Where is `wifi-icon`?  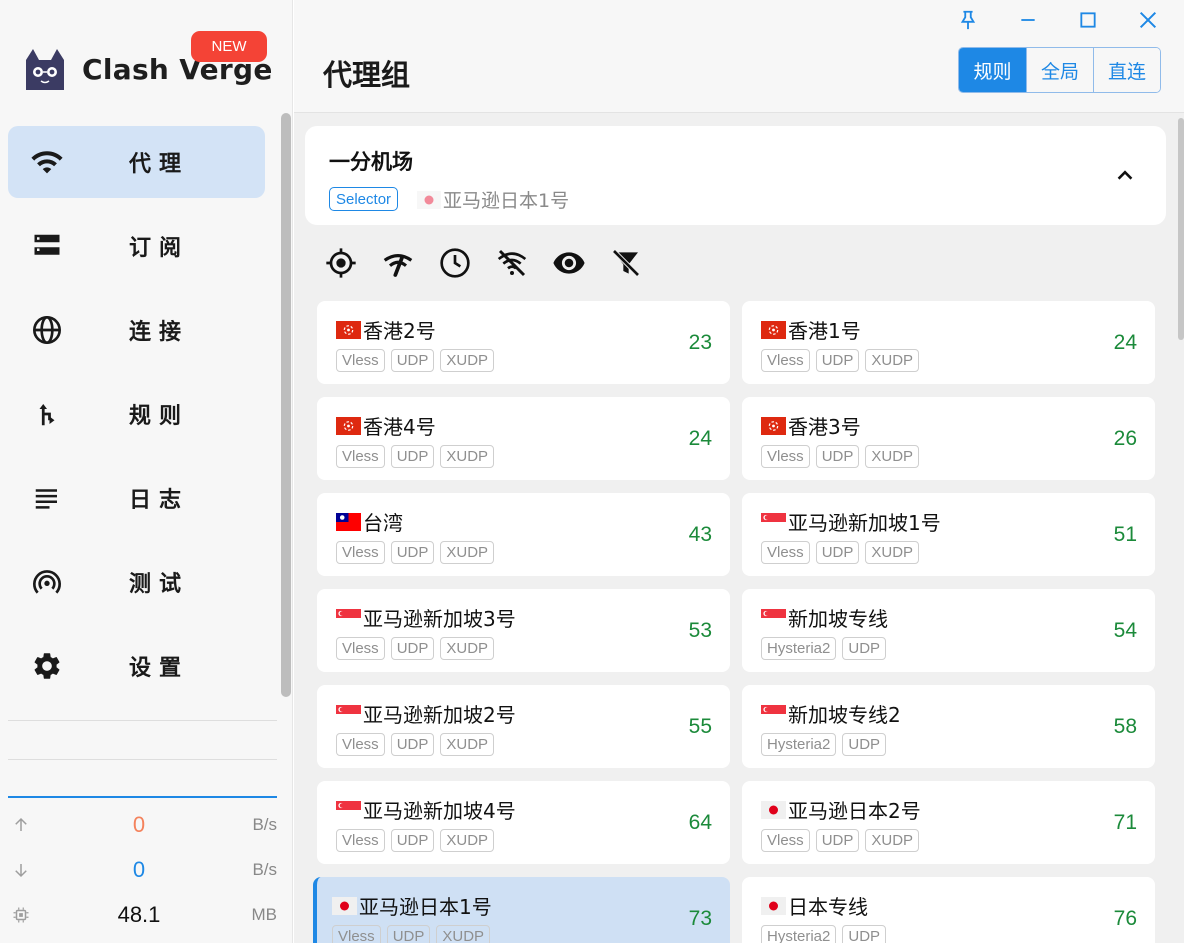
wifi-icon is located at coordinates (47, 162).